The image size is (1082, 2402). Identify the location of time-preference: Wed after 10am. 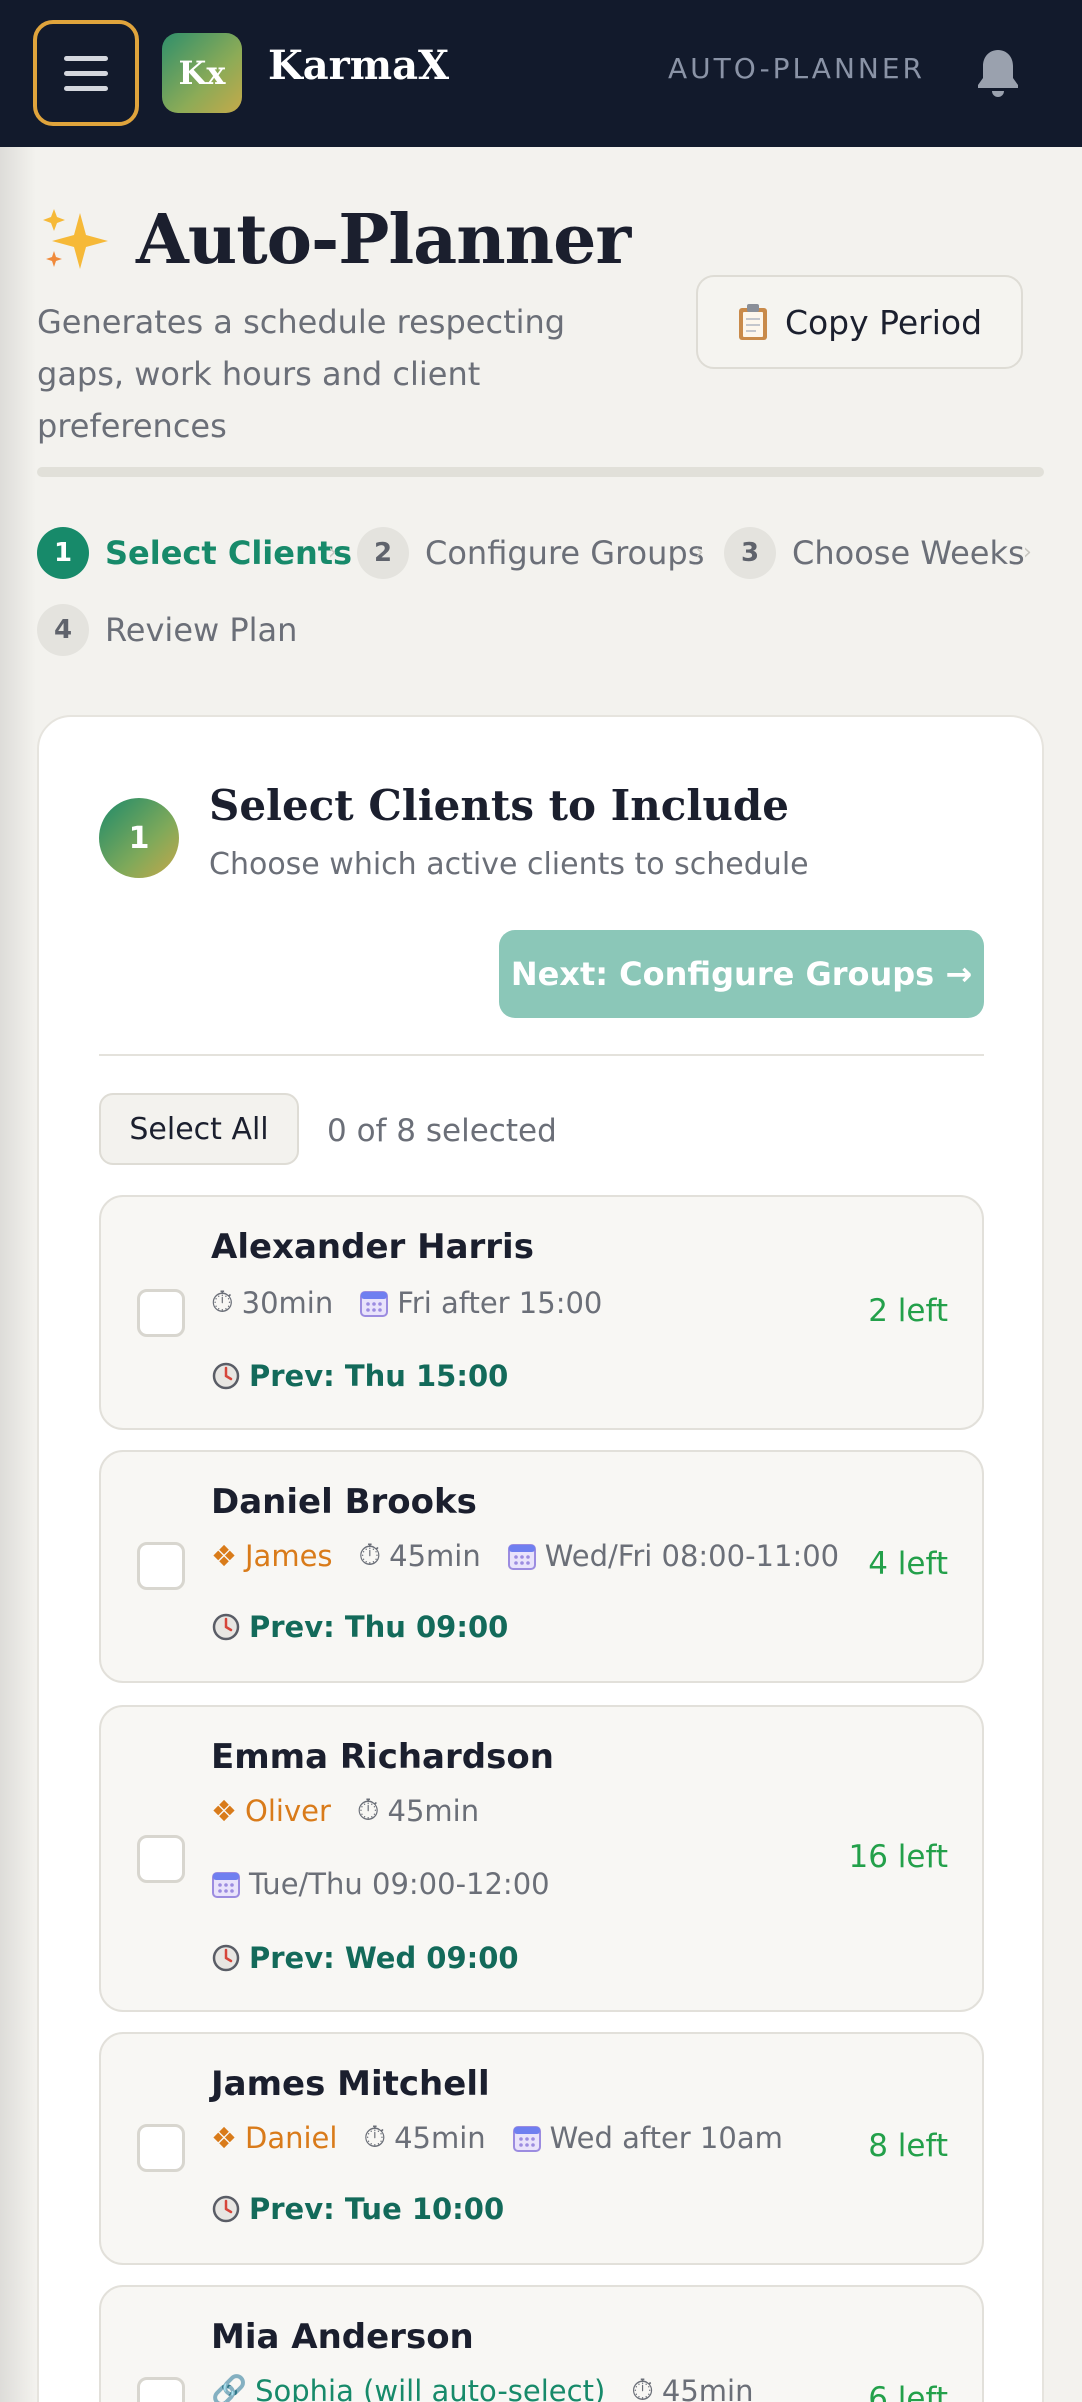
(666, 2137).